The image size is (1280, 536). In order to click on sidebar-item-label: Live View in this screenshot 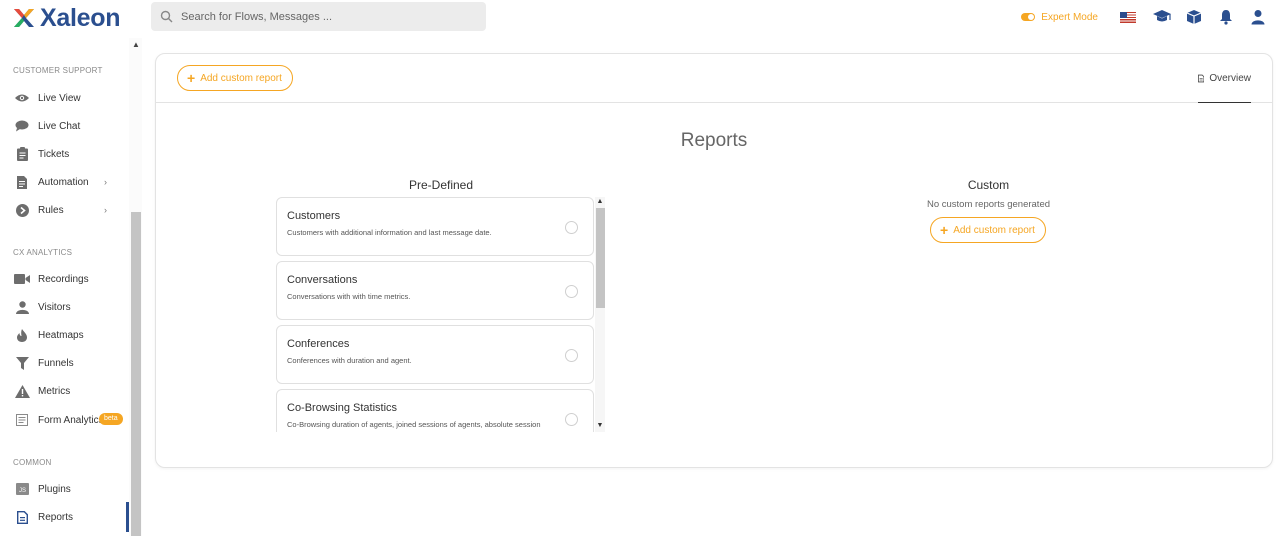, I will do `click(59, 98)`.